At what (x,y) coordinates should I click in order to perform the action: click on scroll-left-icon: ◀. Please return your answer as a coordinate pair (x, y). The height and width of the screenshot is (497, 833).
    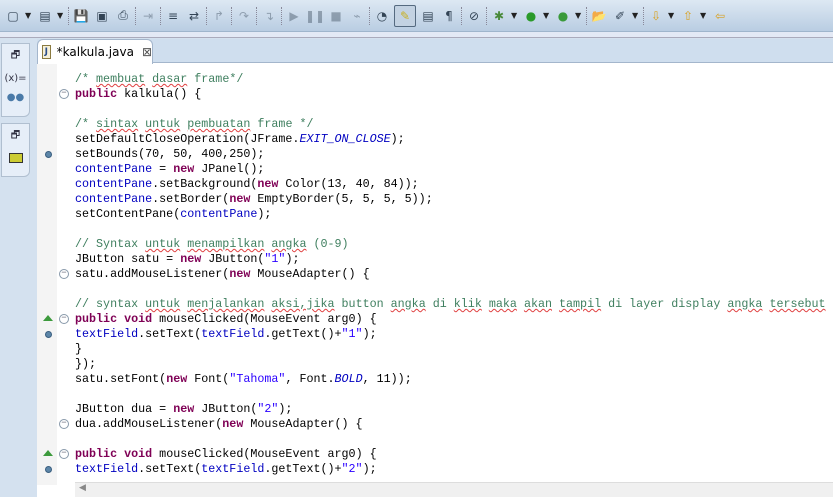
    Looking at the image, I should click on (82, 488).